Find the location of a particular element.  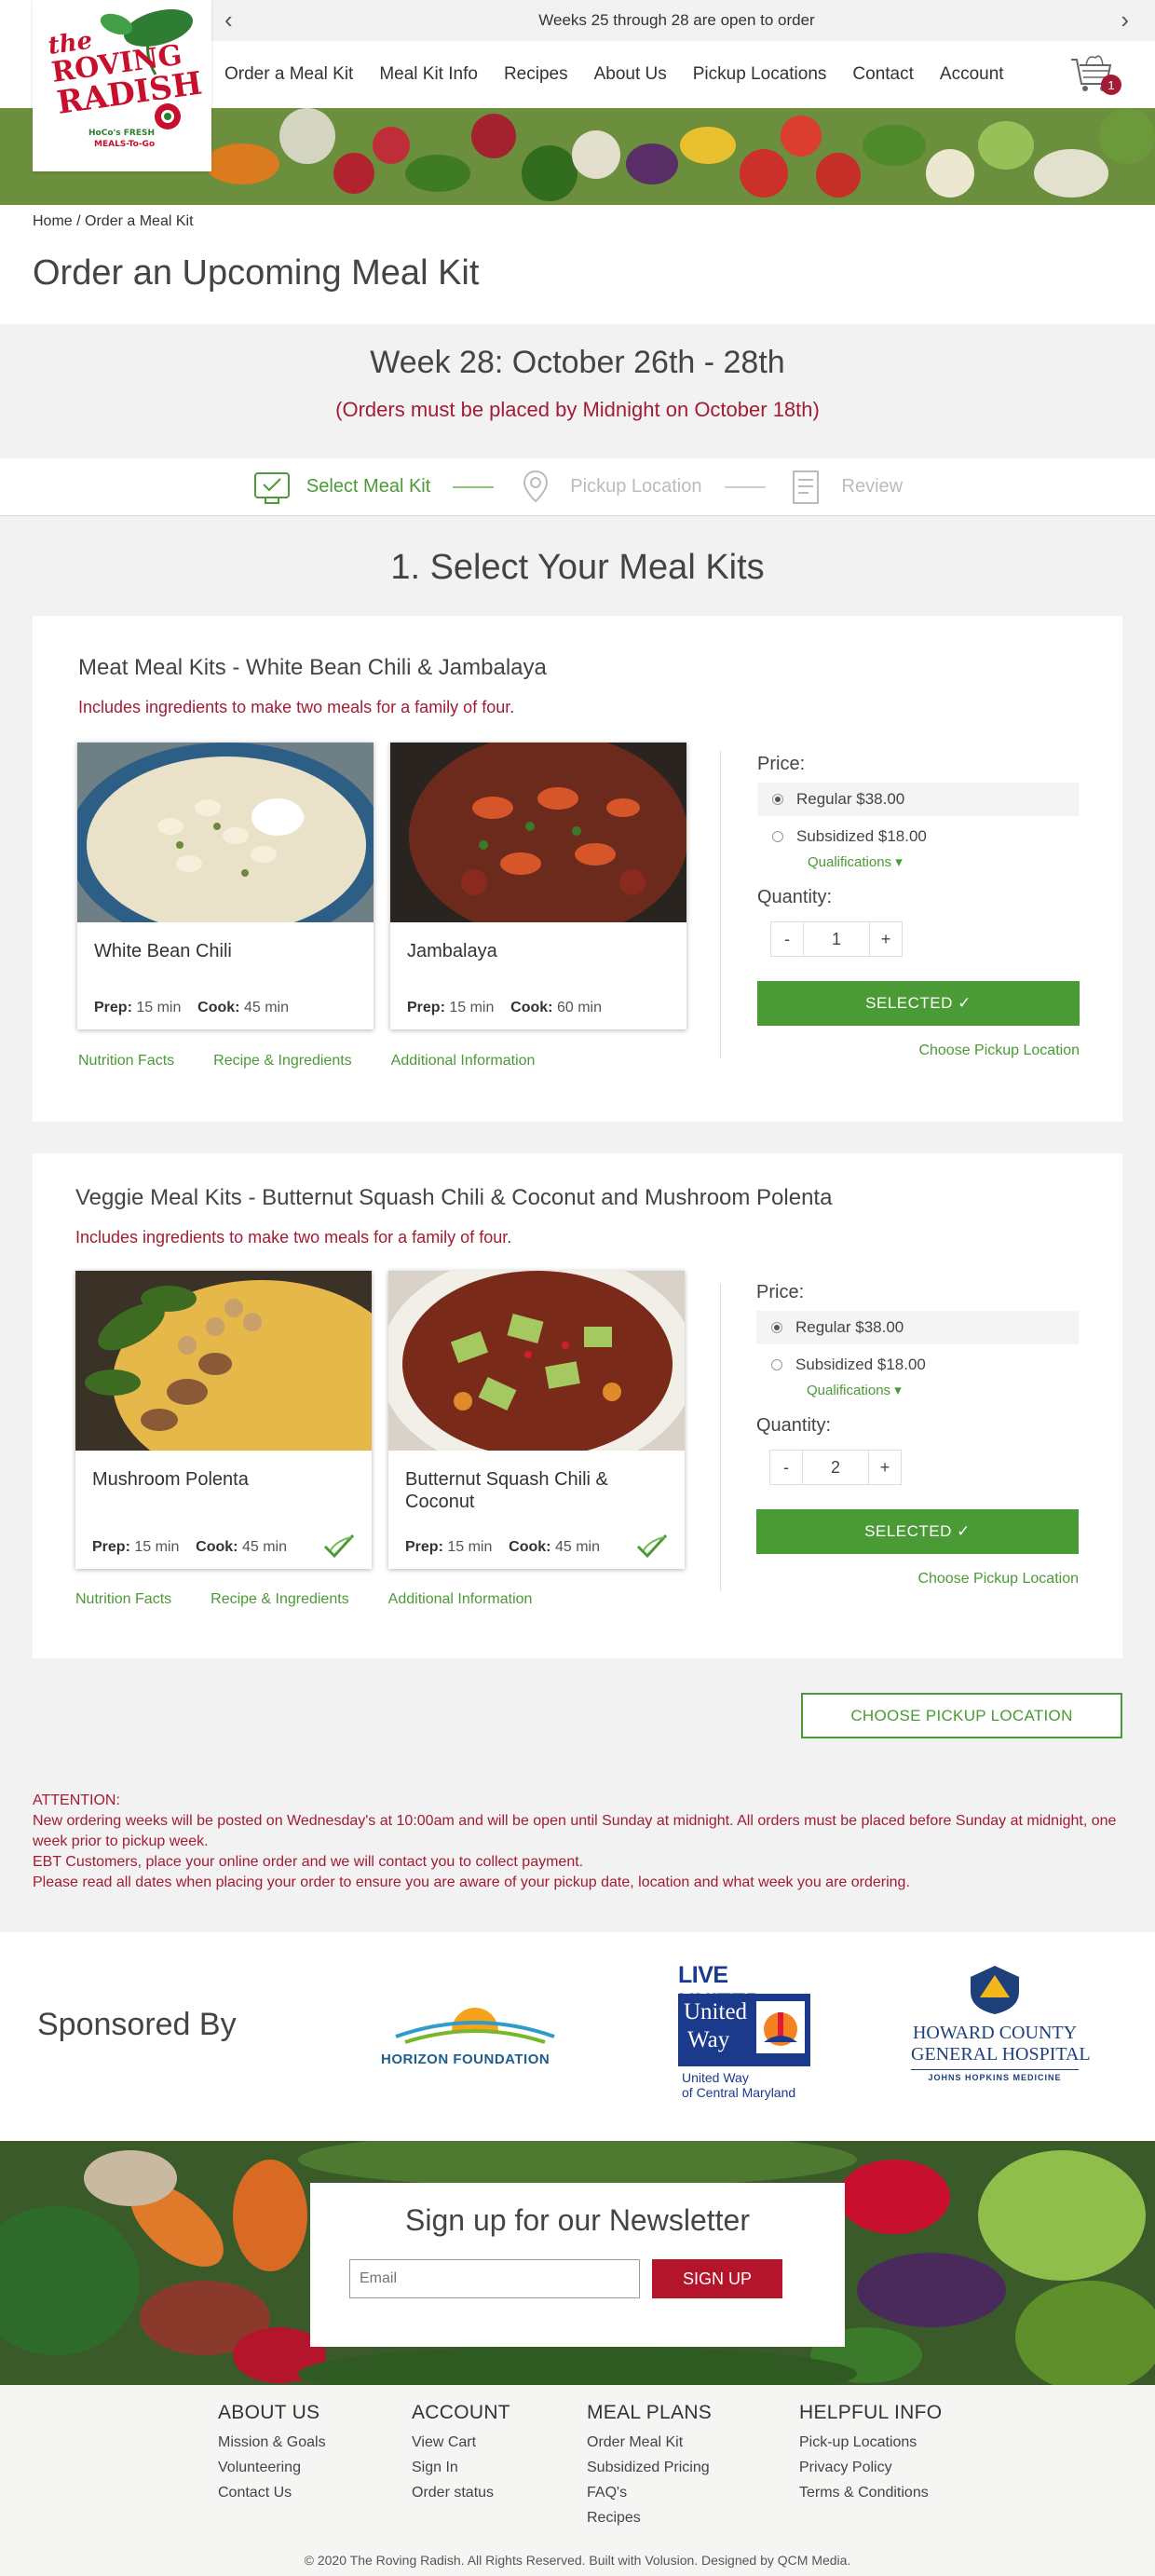

kit-jambalaya: Jambalaya Prep: 15 min Cook: 60 min is located at coordinates (538, 886).